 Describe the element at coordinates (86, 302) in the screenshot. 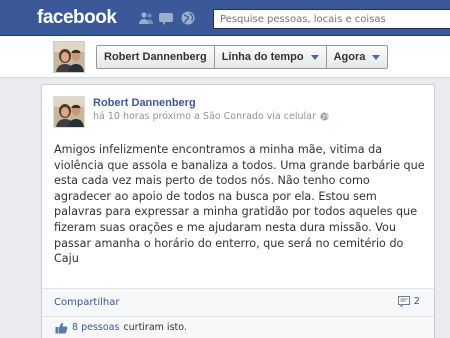

I see `share-link: Compartilhar` at that location.